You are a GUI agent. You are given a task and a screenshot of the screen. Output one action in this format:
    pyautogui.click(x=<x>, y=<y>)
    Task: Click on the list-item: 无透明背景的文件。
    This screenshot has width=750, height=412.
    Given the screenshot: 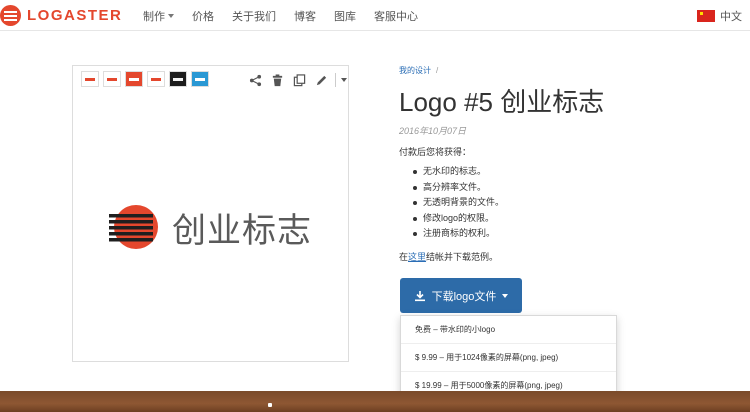 What is the action you would take?
    pyautogui.click(x=458, y=203)
    